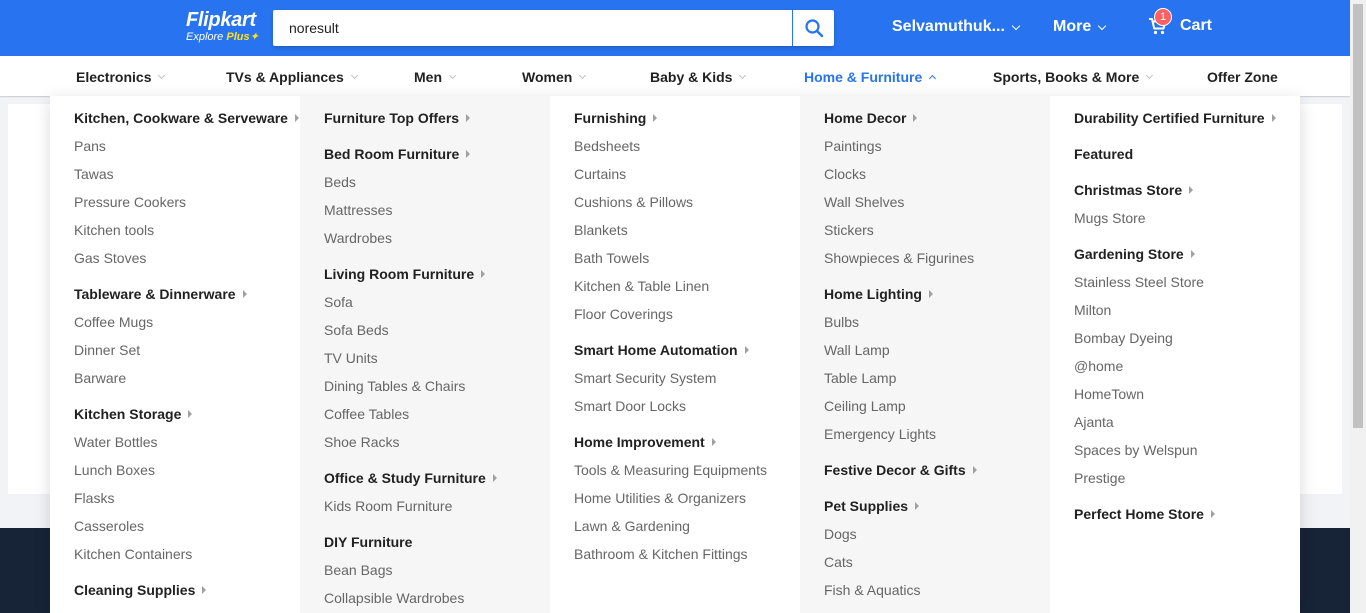 The width and height of the screenshot is (1366, 613). I want to click on menu-heading: Festive Decor & Gifts, so click(900, 470).